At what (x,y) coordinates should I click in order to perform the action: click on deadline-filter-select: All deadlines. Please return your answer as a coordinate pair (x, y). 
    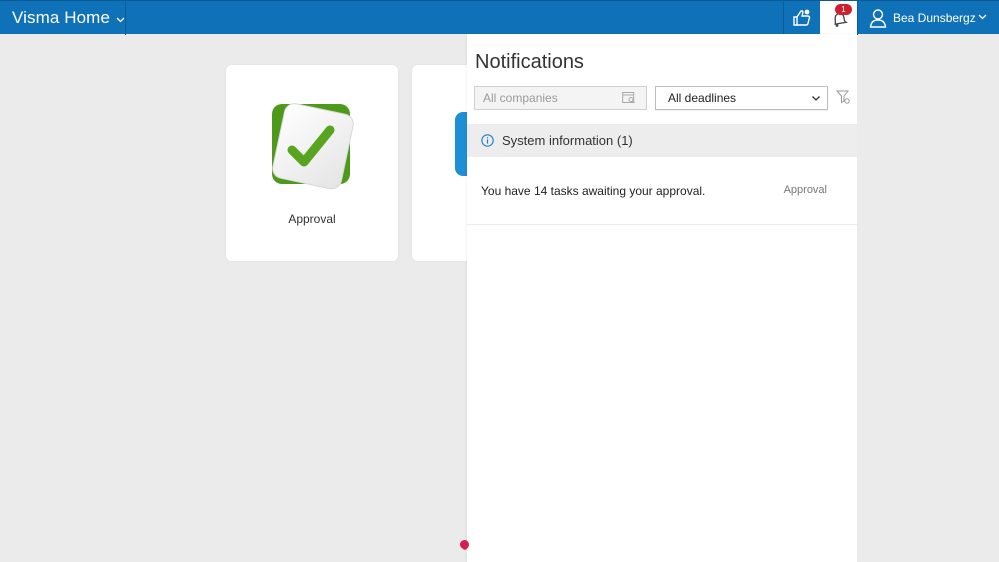
    Looking at the image, I should click on (741, 98).